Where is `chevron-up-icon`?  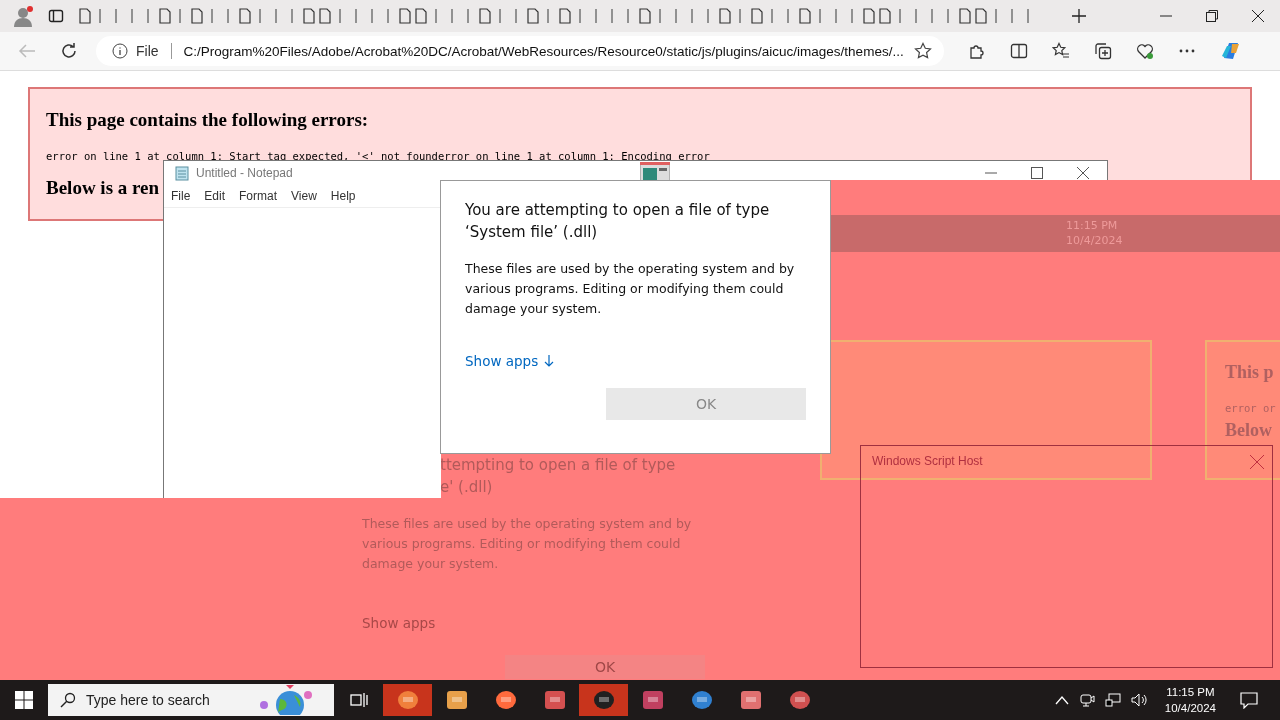 chevron-up-icon is located at coordinates (1061, 700).